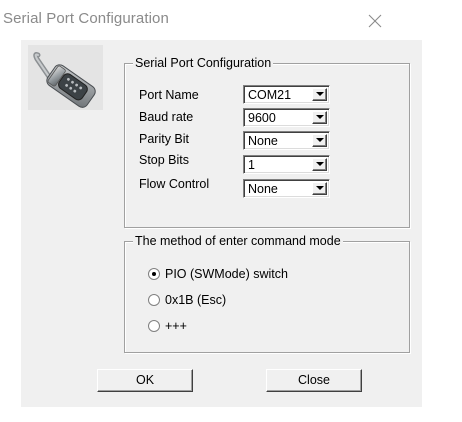 The width and height of the screenshot is (462, 422). What do you see at coordinates (196, 300) in the screenshot?
I see `radio-esc-label: 0x1B (Esc)` at bounding box center [196, 300].